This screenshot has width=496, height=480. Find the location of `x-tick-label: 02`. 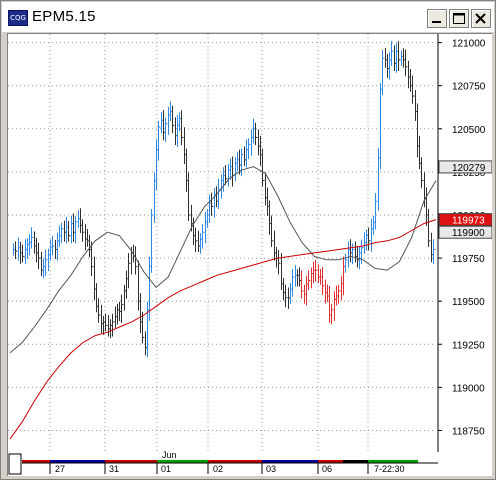

x-tick-label: 02 is located at coordinates (218, 469).